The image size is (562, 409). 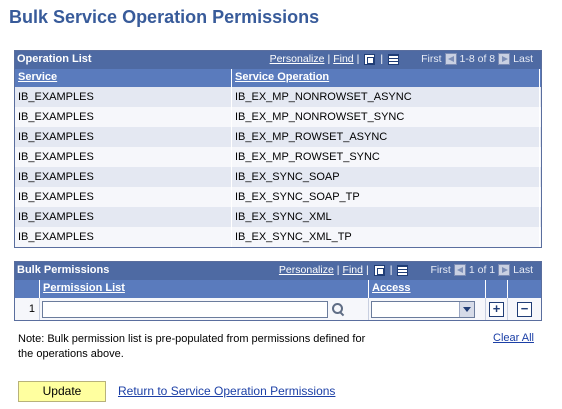 What do you see at coordinates (84, 288) in the screenshot?
I see `permission-list-header-label: Permission List` at bounding box center [84, 288].